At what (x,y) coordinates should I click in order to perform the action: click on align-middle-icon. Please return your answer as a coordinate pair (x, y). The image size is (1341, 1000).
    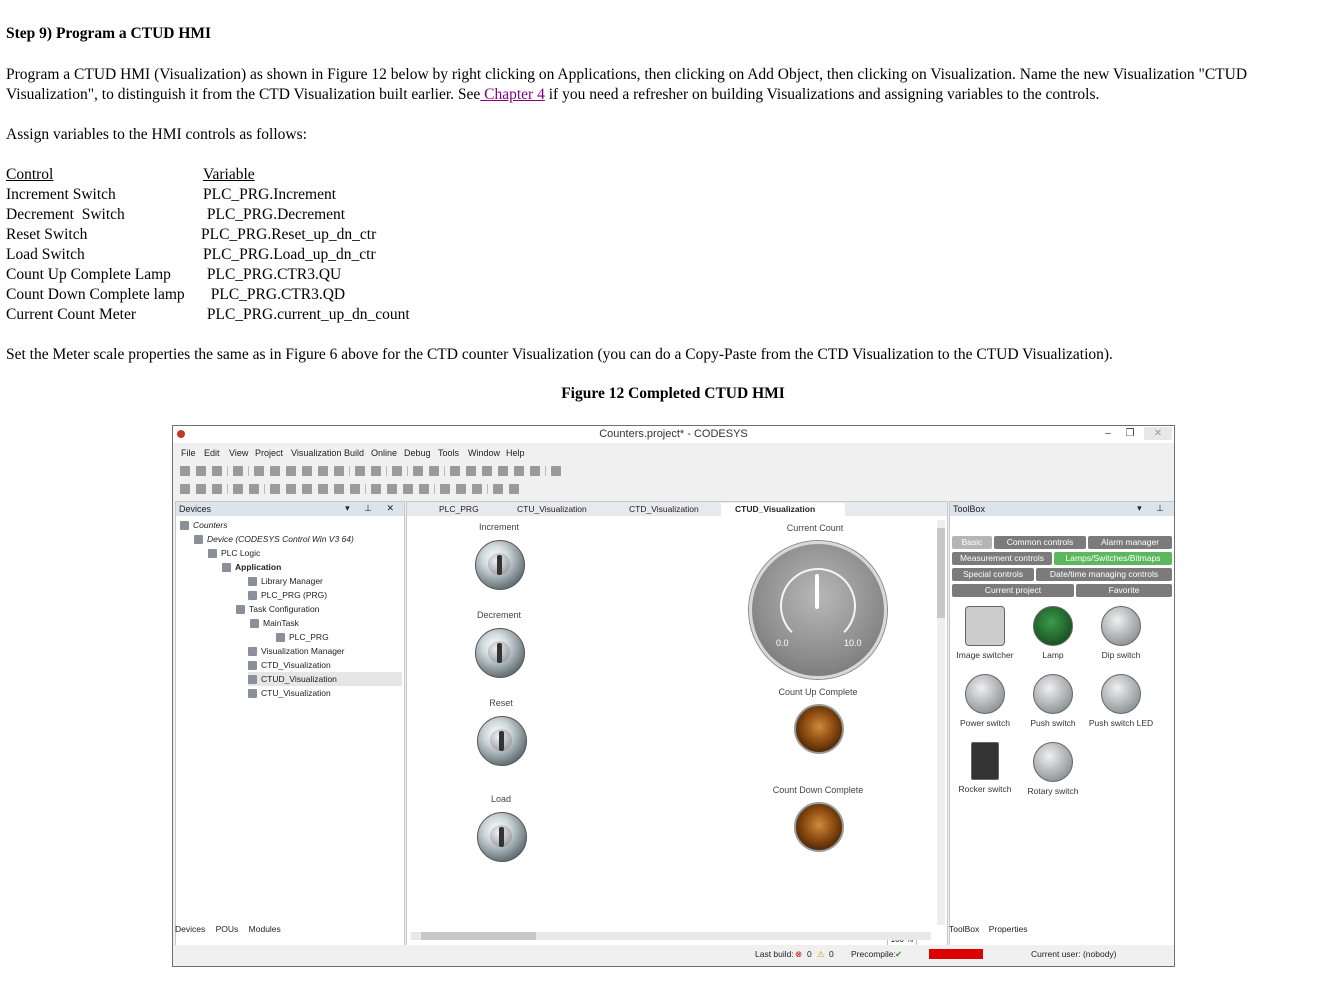
    Looking at the image, I should click on (339, 489).